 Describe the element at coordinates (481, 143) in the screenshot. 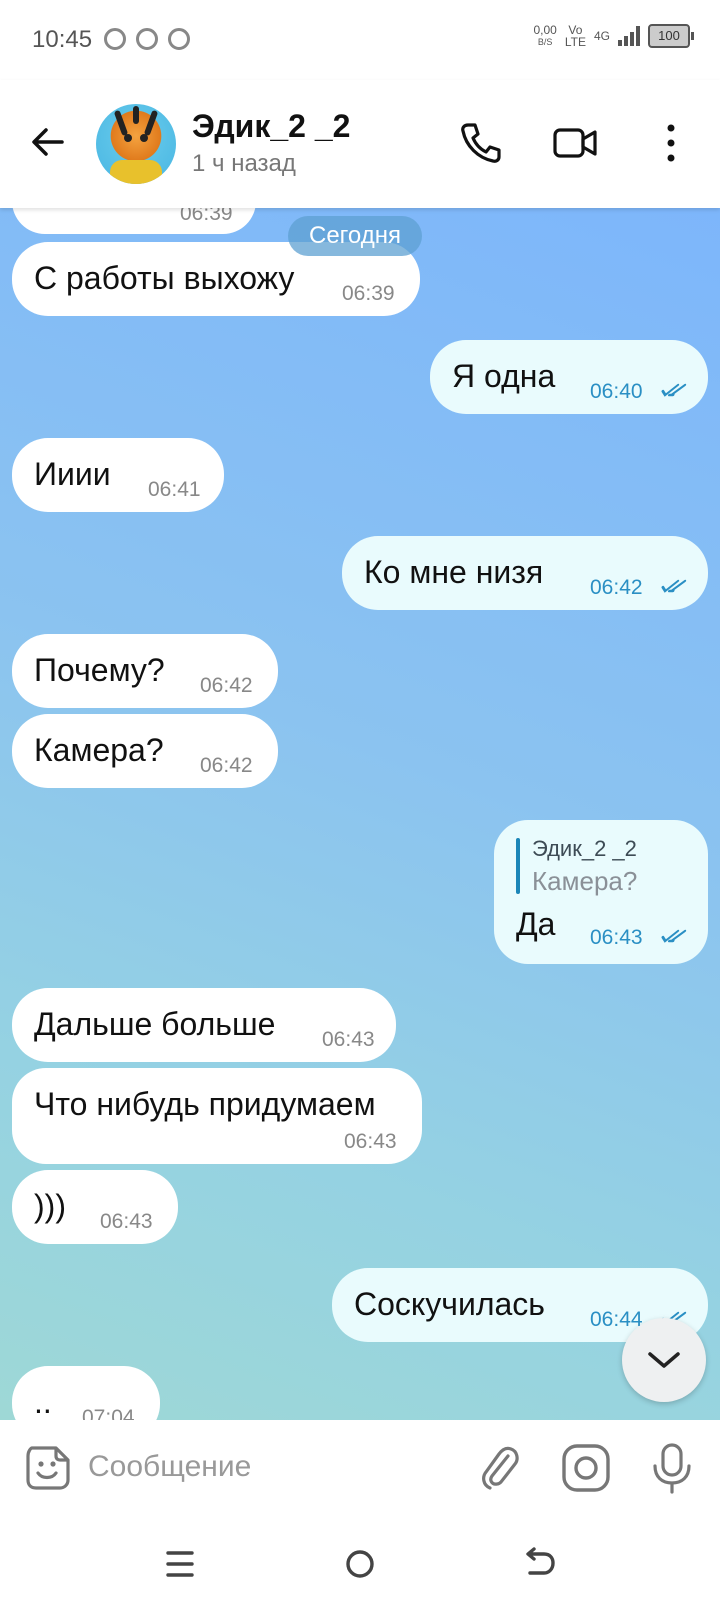

I see `phone-icon` at that location.